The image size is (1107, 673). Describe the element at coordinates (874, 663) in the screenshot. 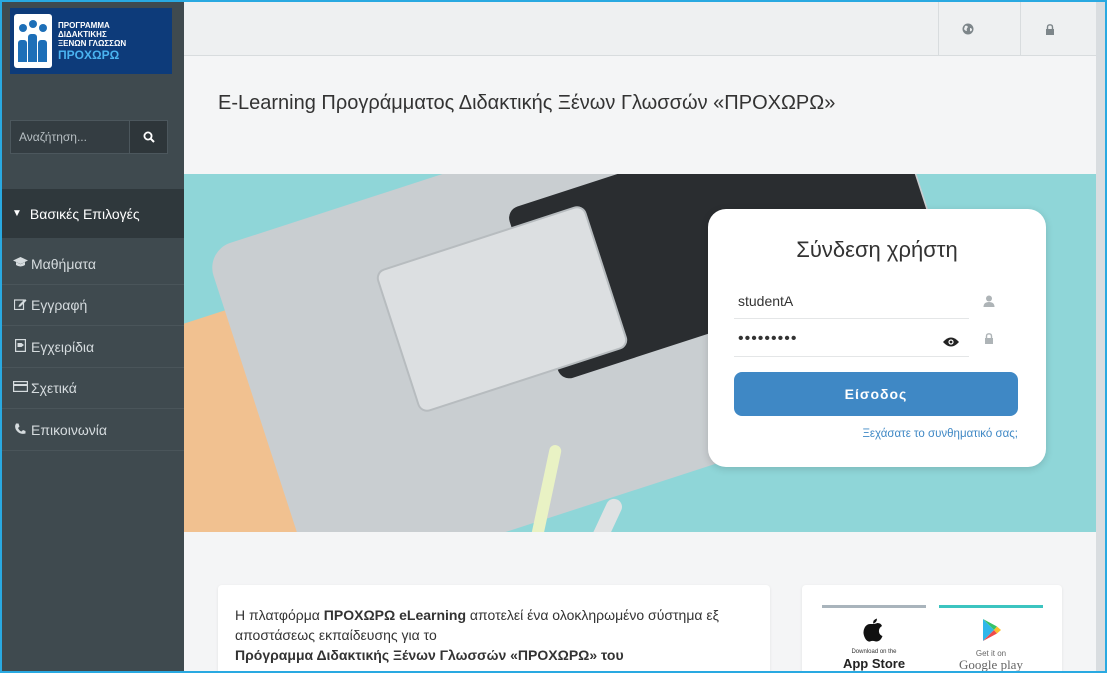

I see `app-store-label: App Store` at that location.